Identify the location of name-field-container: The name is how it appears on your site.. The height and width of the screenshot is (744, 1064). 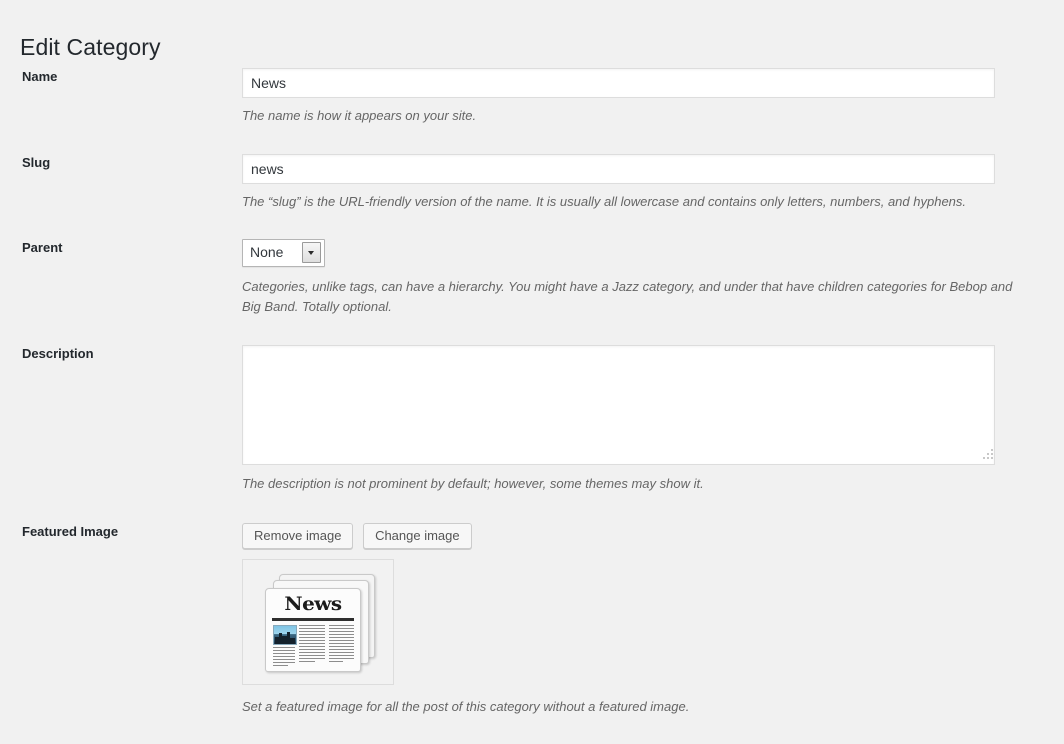
(653, 97).